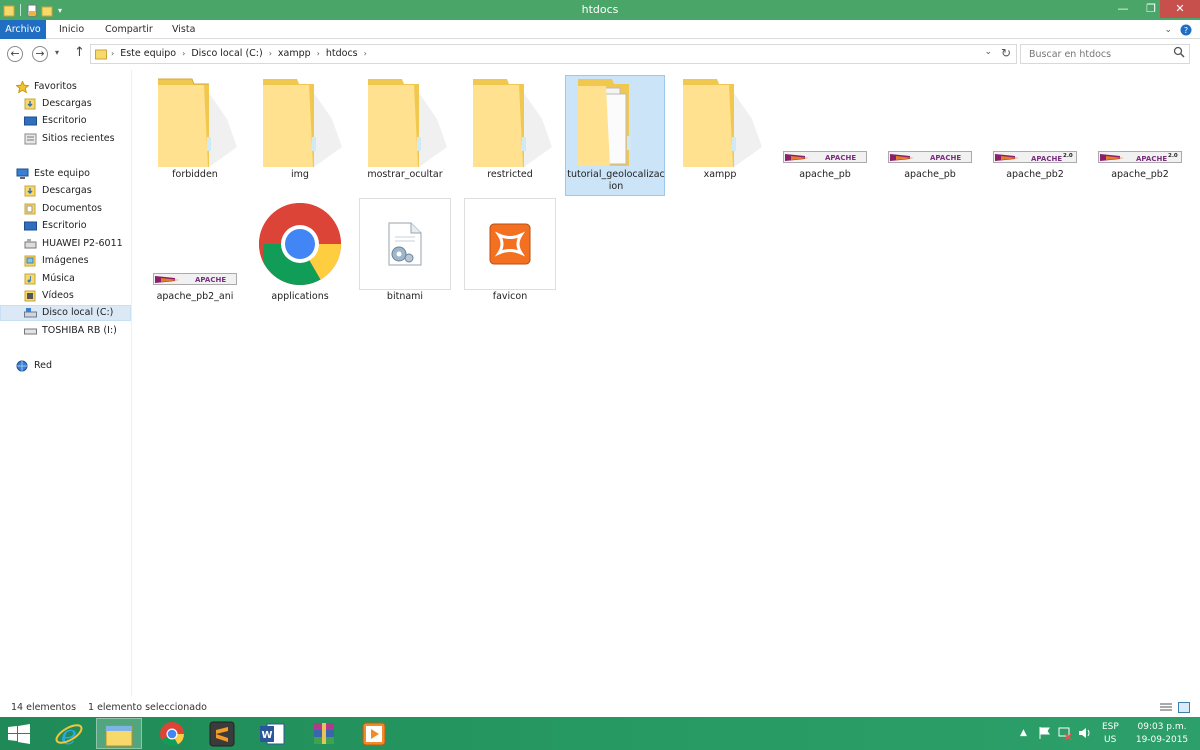  I want to click on sidebar-item-disco-local: Disco local (C:), so click(65, 313).